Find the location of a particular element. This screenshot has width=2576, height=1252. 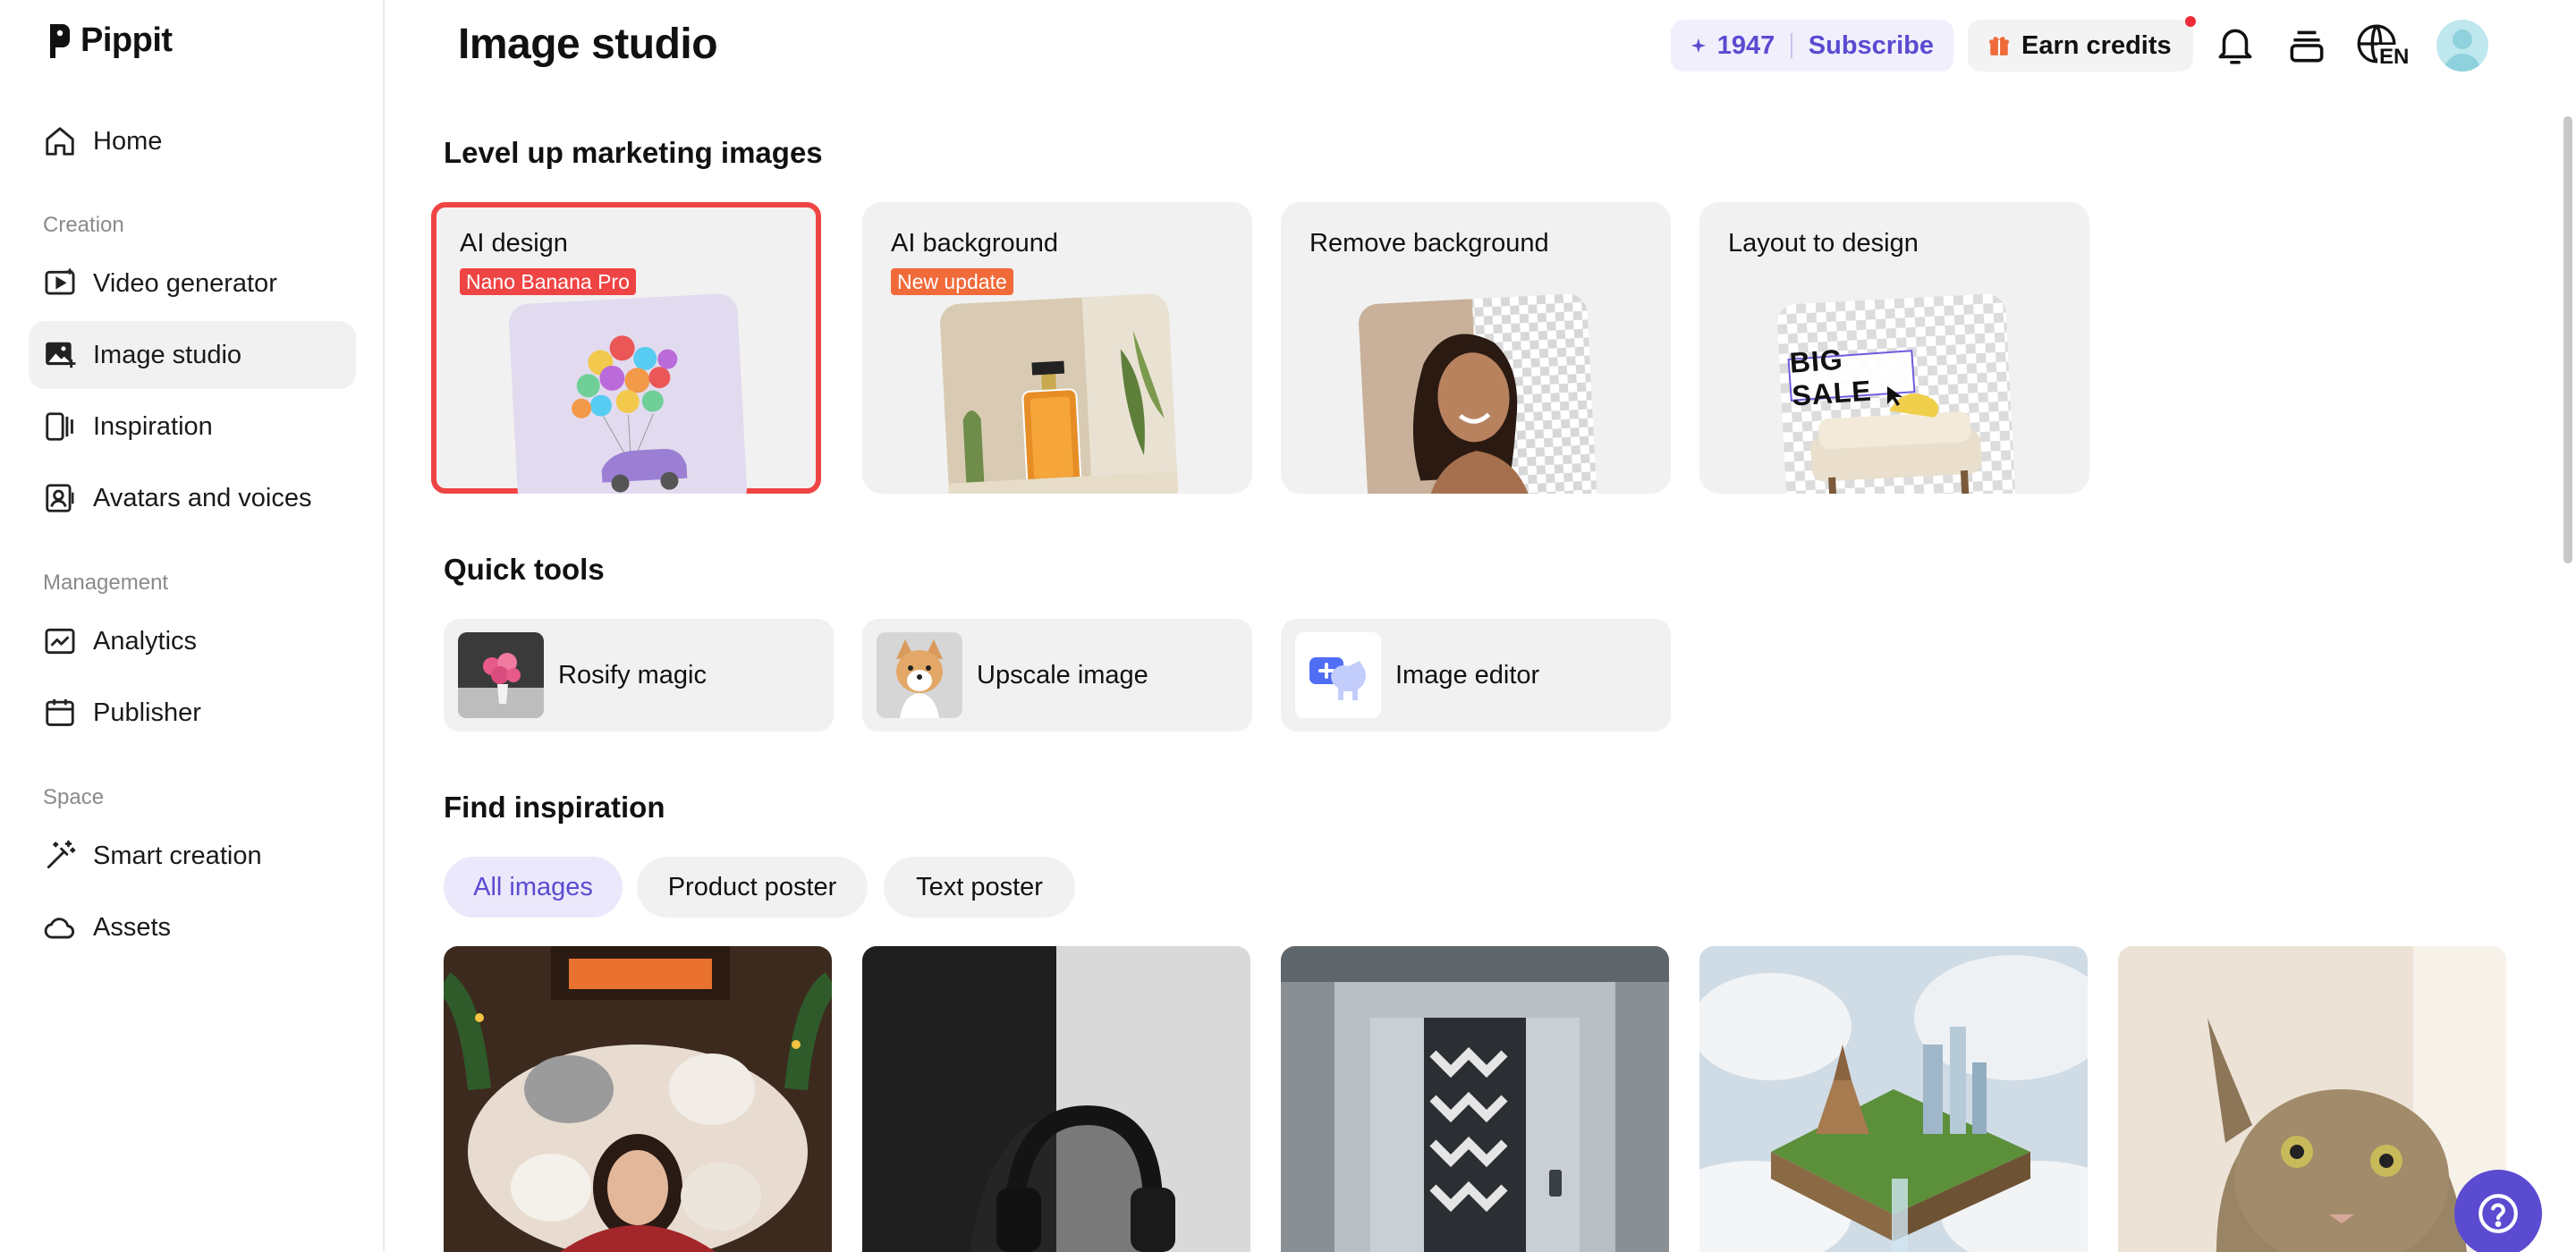

page-title: Image studio is located at coordinates (588, 44).